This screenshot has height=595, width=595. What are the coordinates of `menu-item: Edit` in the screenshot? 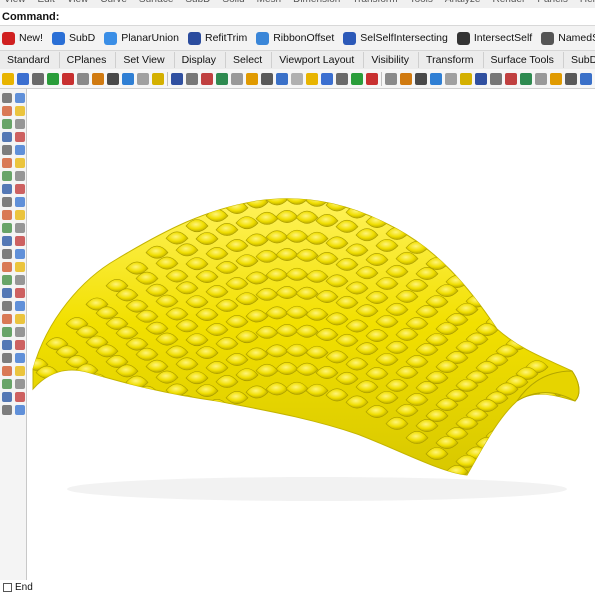 It's located at (46, 2).